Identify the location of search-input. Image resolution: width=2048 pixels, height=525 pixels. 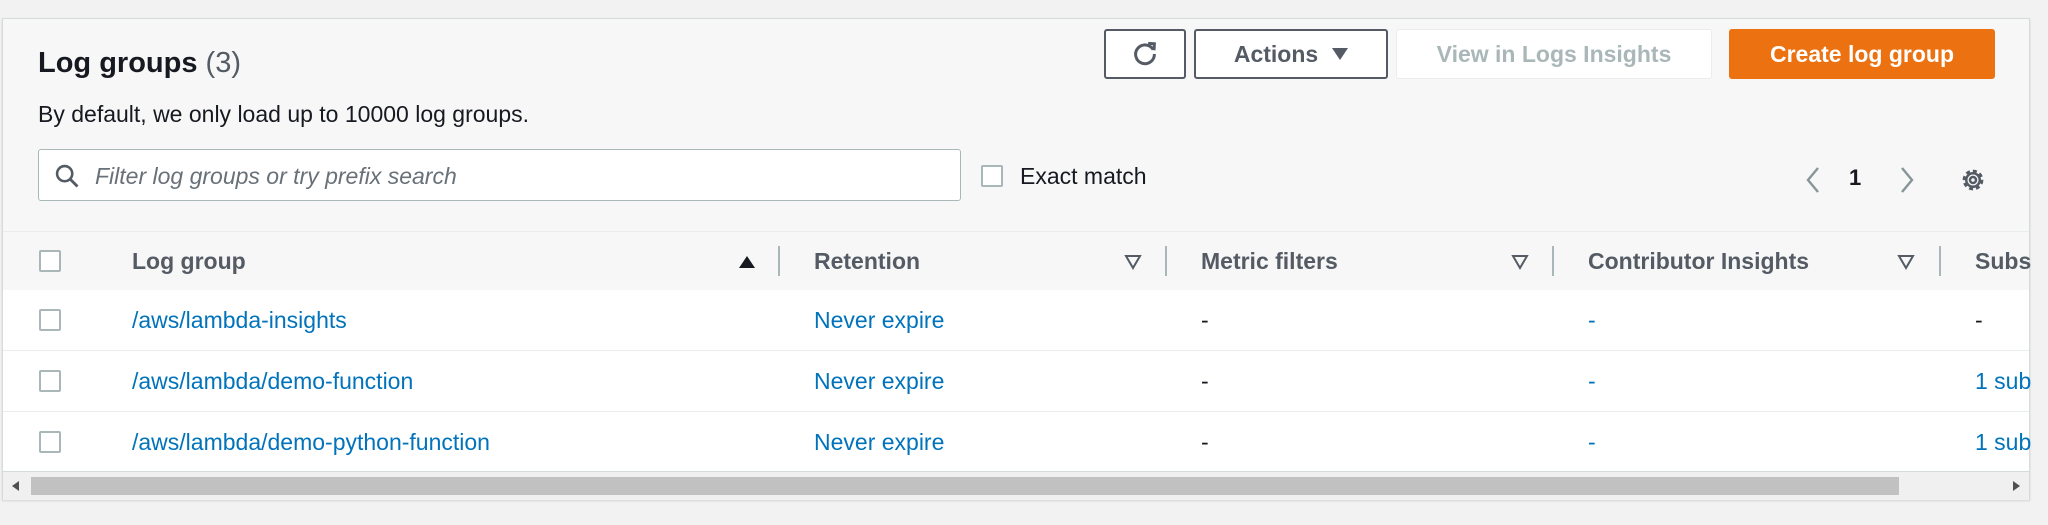
(520, 176).